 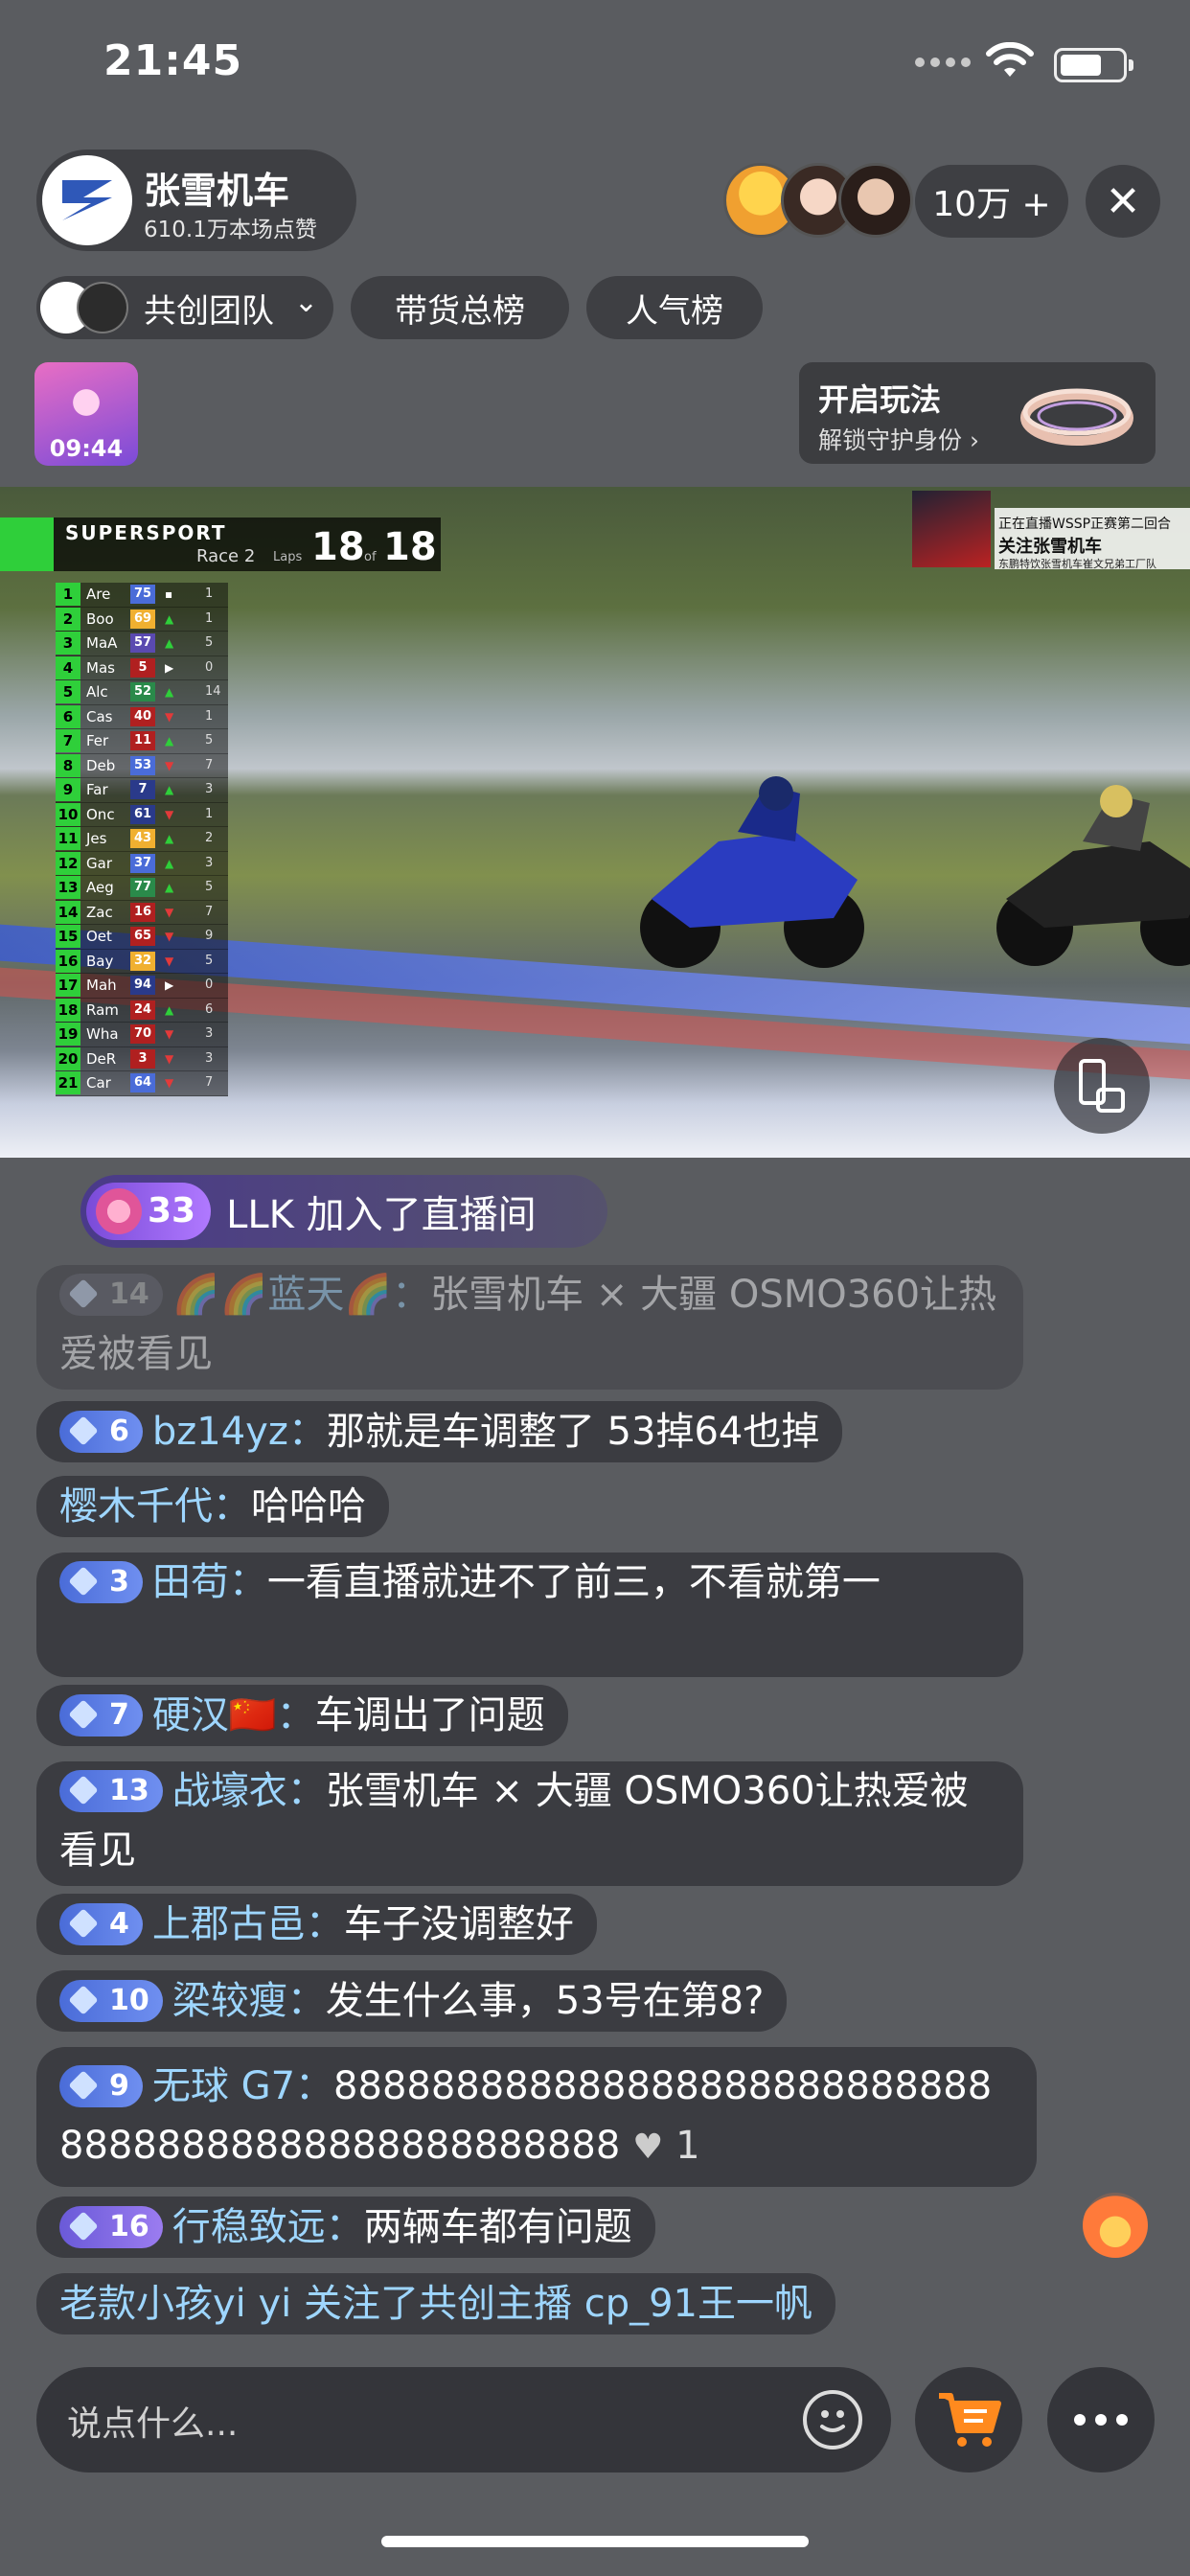 What do you see at coordinates (288, 557) in the screenshot?
I see `laps-label: Laps` at bounding box center [288, 557].